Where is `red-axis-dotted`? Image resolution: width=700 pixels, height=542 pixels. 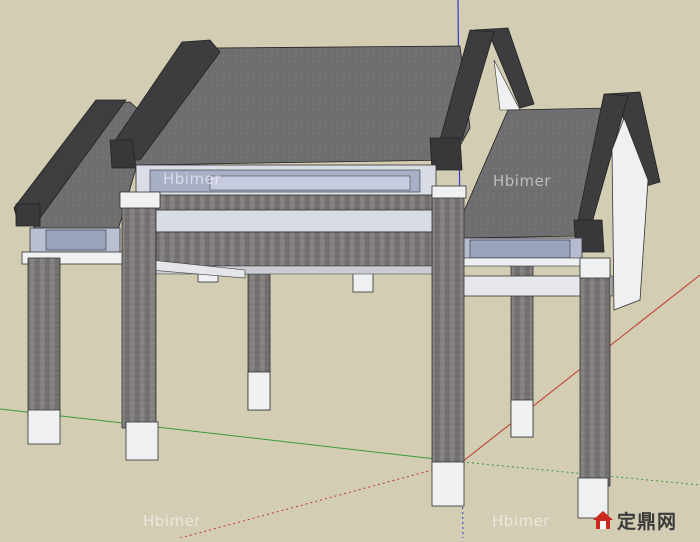 red-axis-dotted is located at coordinates (321, 500).